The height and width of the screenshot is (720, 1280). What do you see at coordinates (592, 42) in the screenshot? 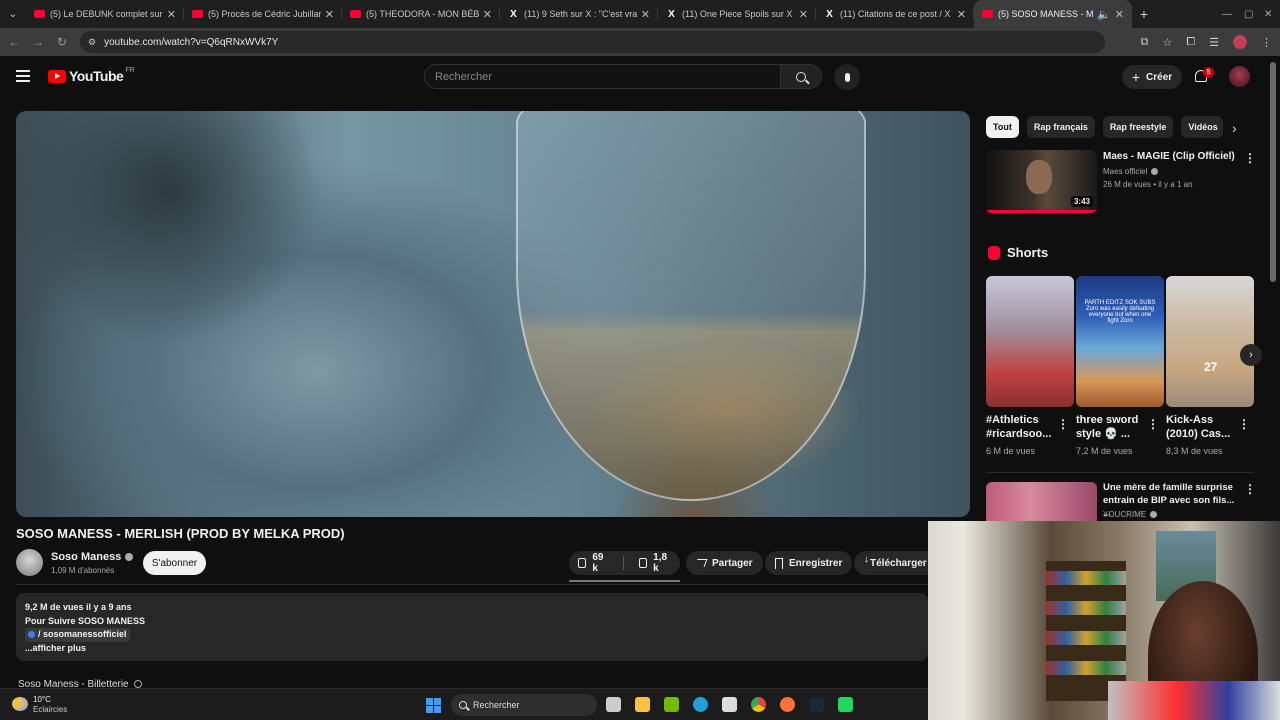
I see `omnibox: ⚙ youtube.com/watch?v=Q6qRNxWVk7Y` at bounding box center [592, 42].